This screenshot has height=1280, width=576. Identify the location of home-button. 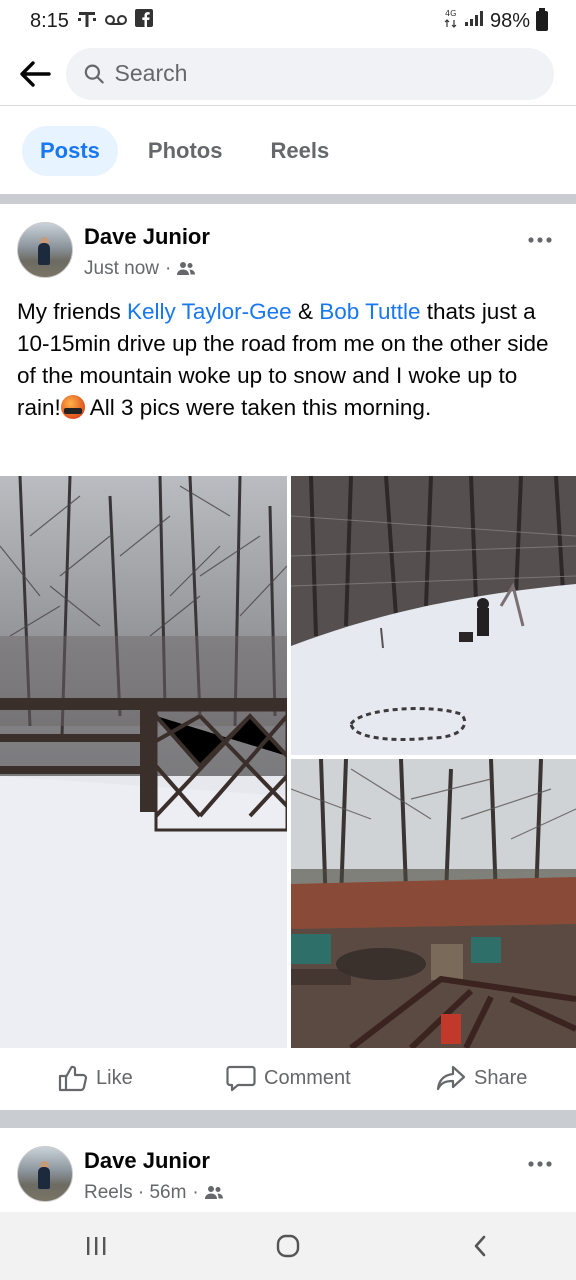
(288, 1246).